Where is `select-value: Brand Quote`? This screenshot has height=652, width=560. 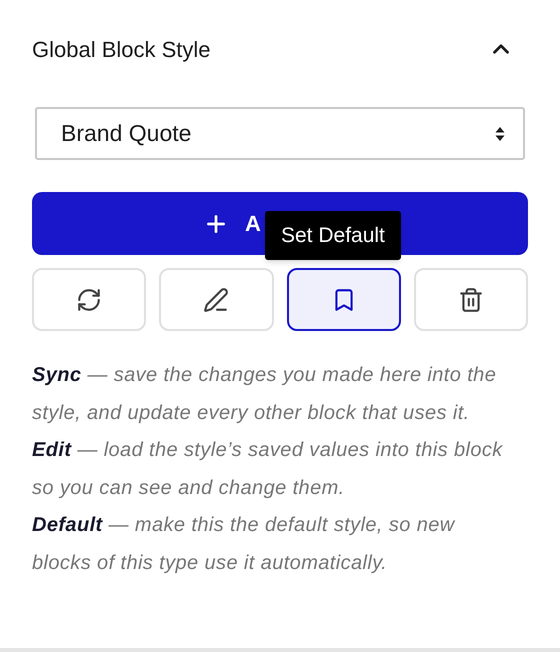
select-value: Brand Quote is located at coordinates (126, 133).